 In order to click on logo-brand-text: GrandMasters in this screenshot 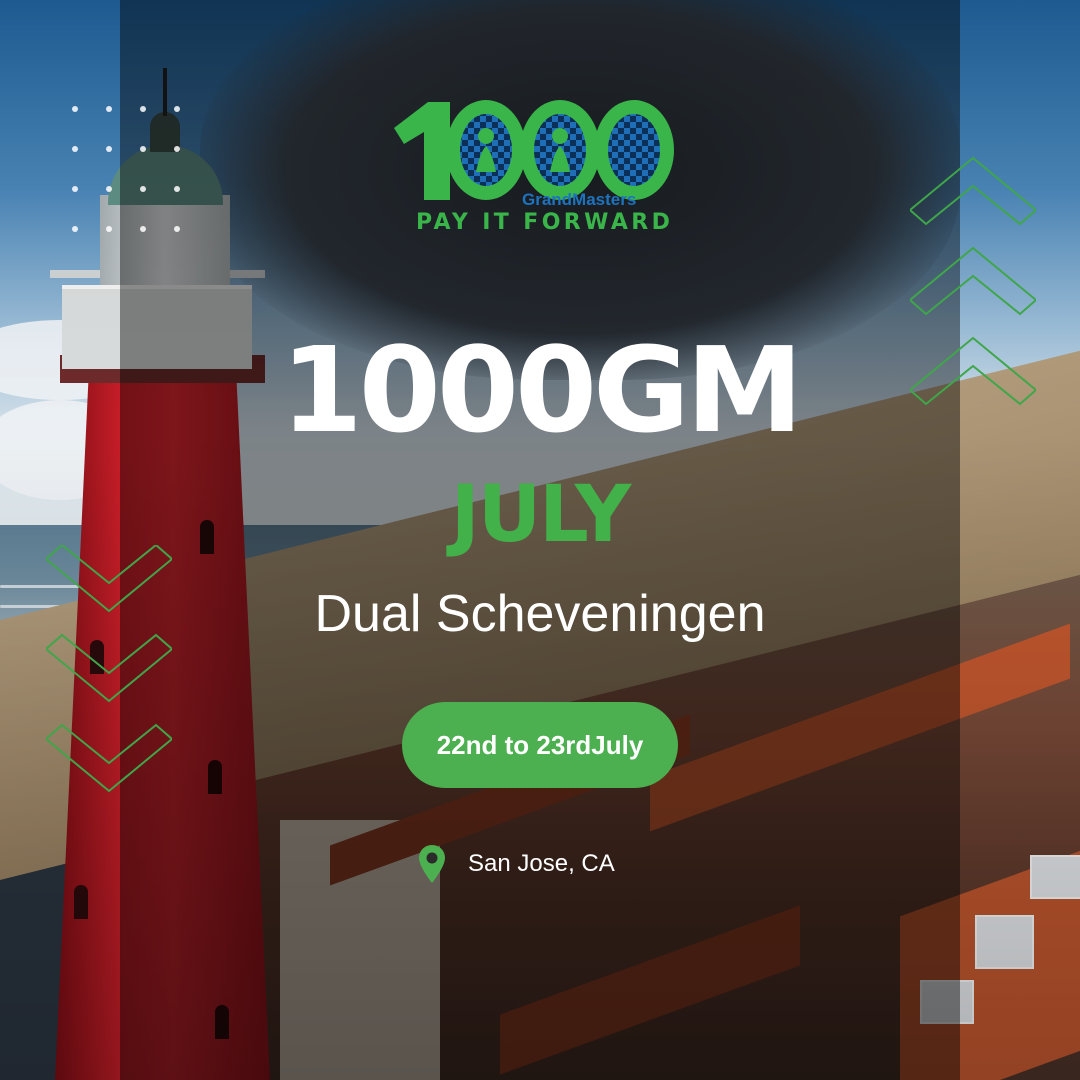, I will do `click(579, 199)`.